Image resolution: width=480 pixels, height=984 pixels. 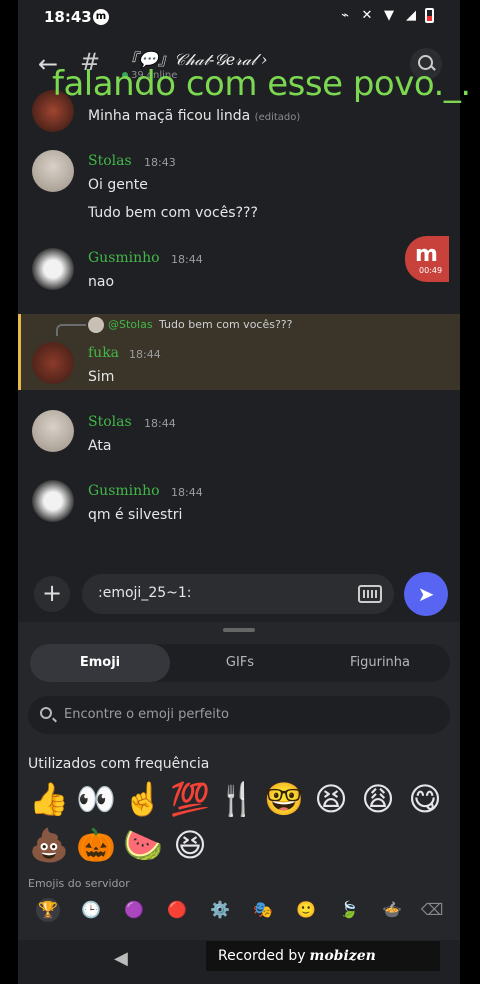 What do you see at coordinates (160, 162) in the screenshot?
I see `timestamp: 18:43` at bounding box center [160, 162].